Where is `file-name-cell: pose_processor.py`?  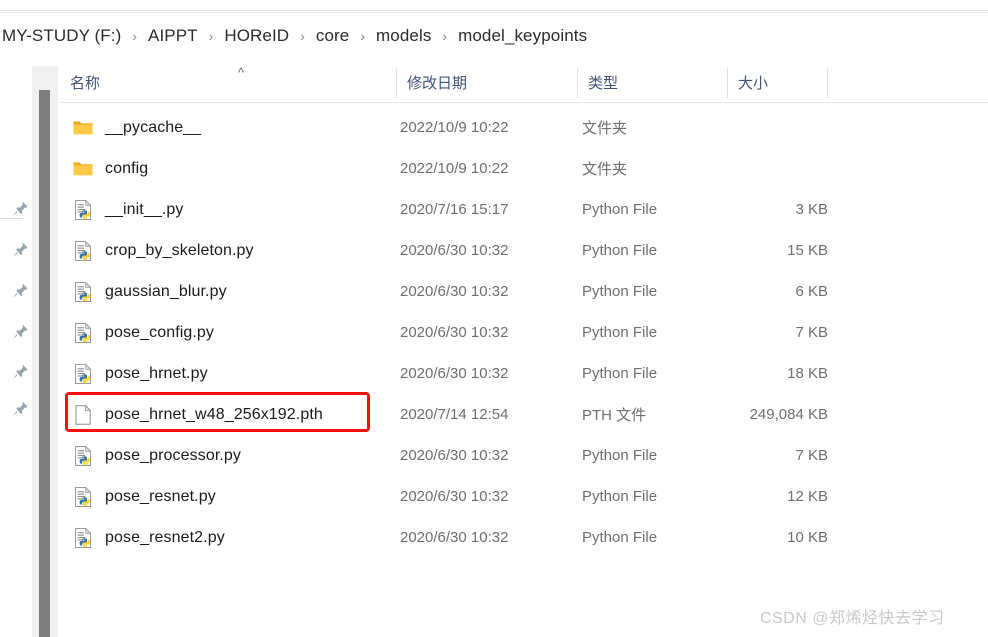 file-name-cell: pose_processor.py is located at coordinates (156, 455).